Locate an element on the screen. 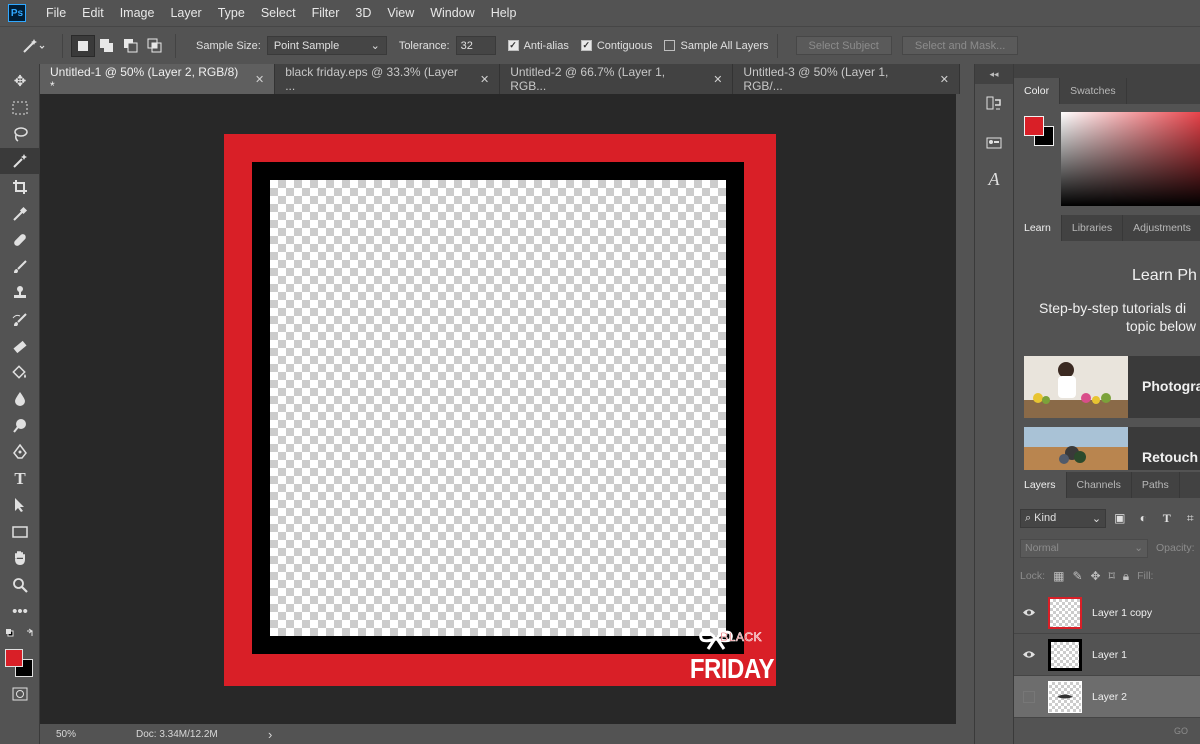  color-spectrum-picker is located at coordinates (1130, 159).